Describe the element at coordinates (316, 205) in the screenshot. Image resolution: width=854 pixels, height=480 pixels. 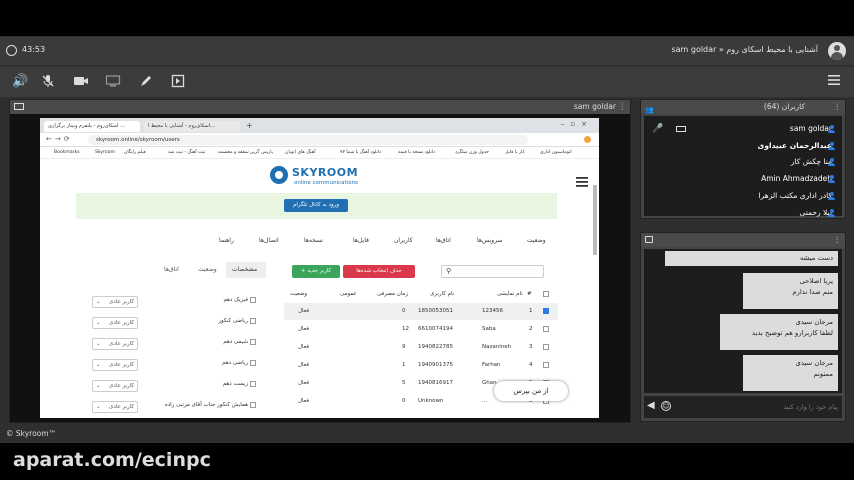
I see `telegram-button: ورود به کانال تلگرام` at that location.